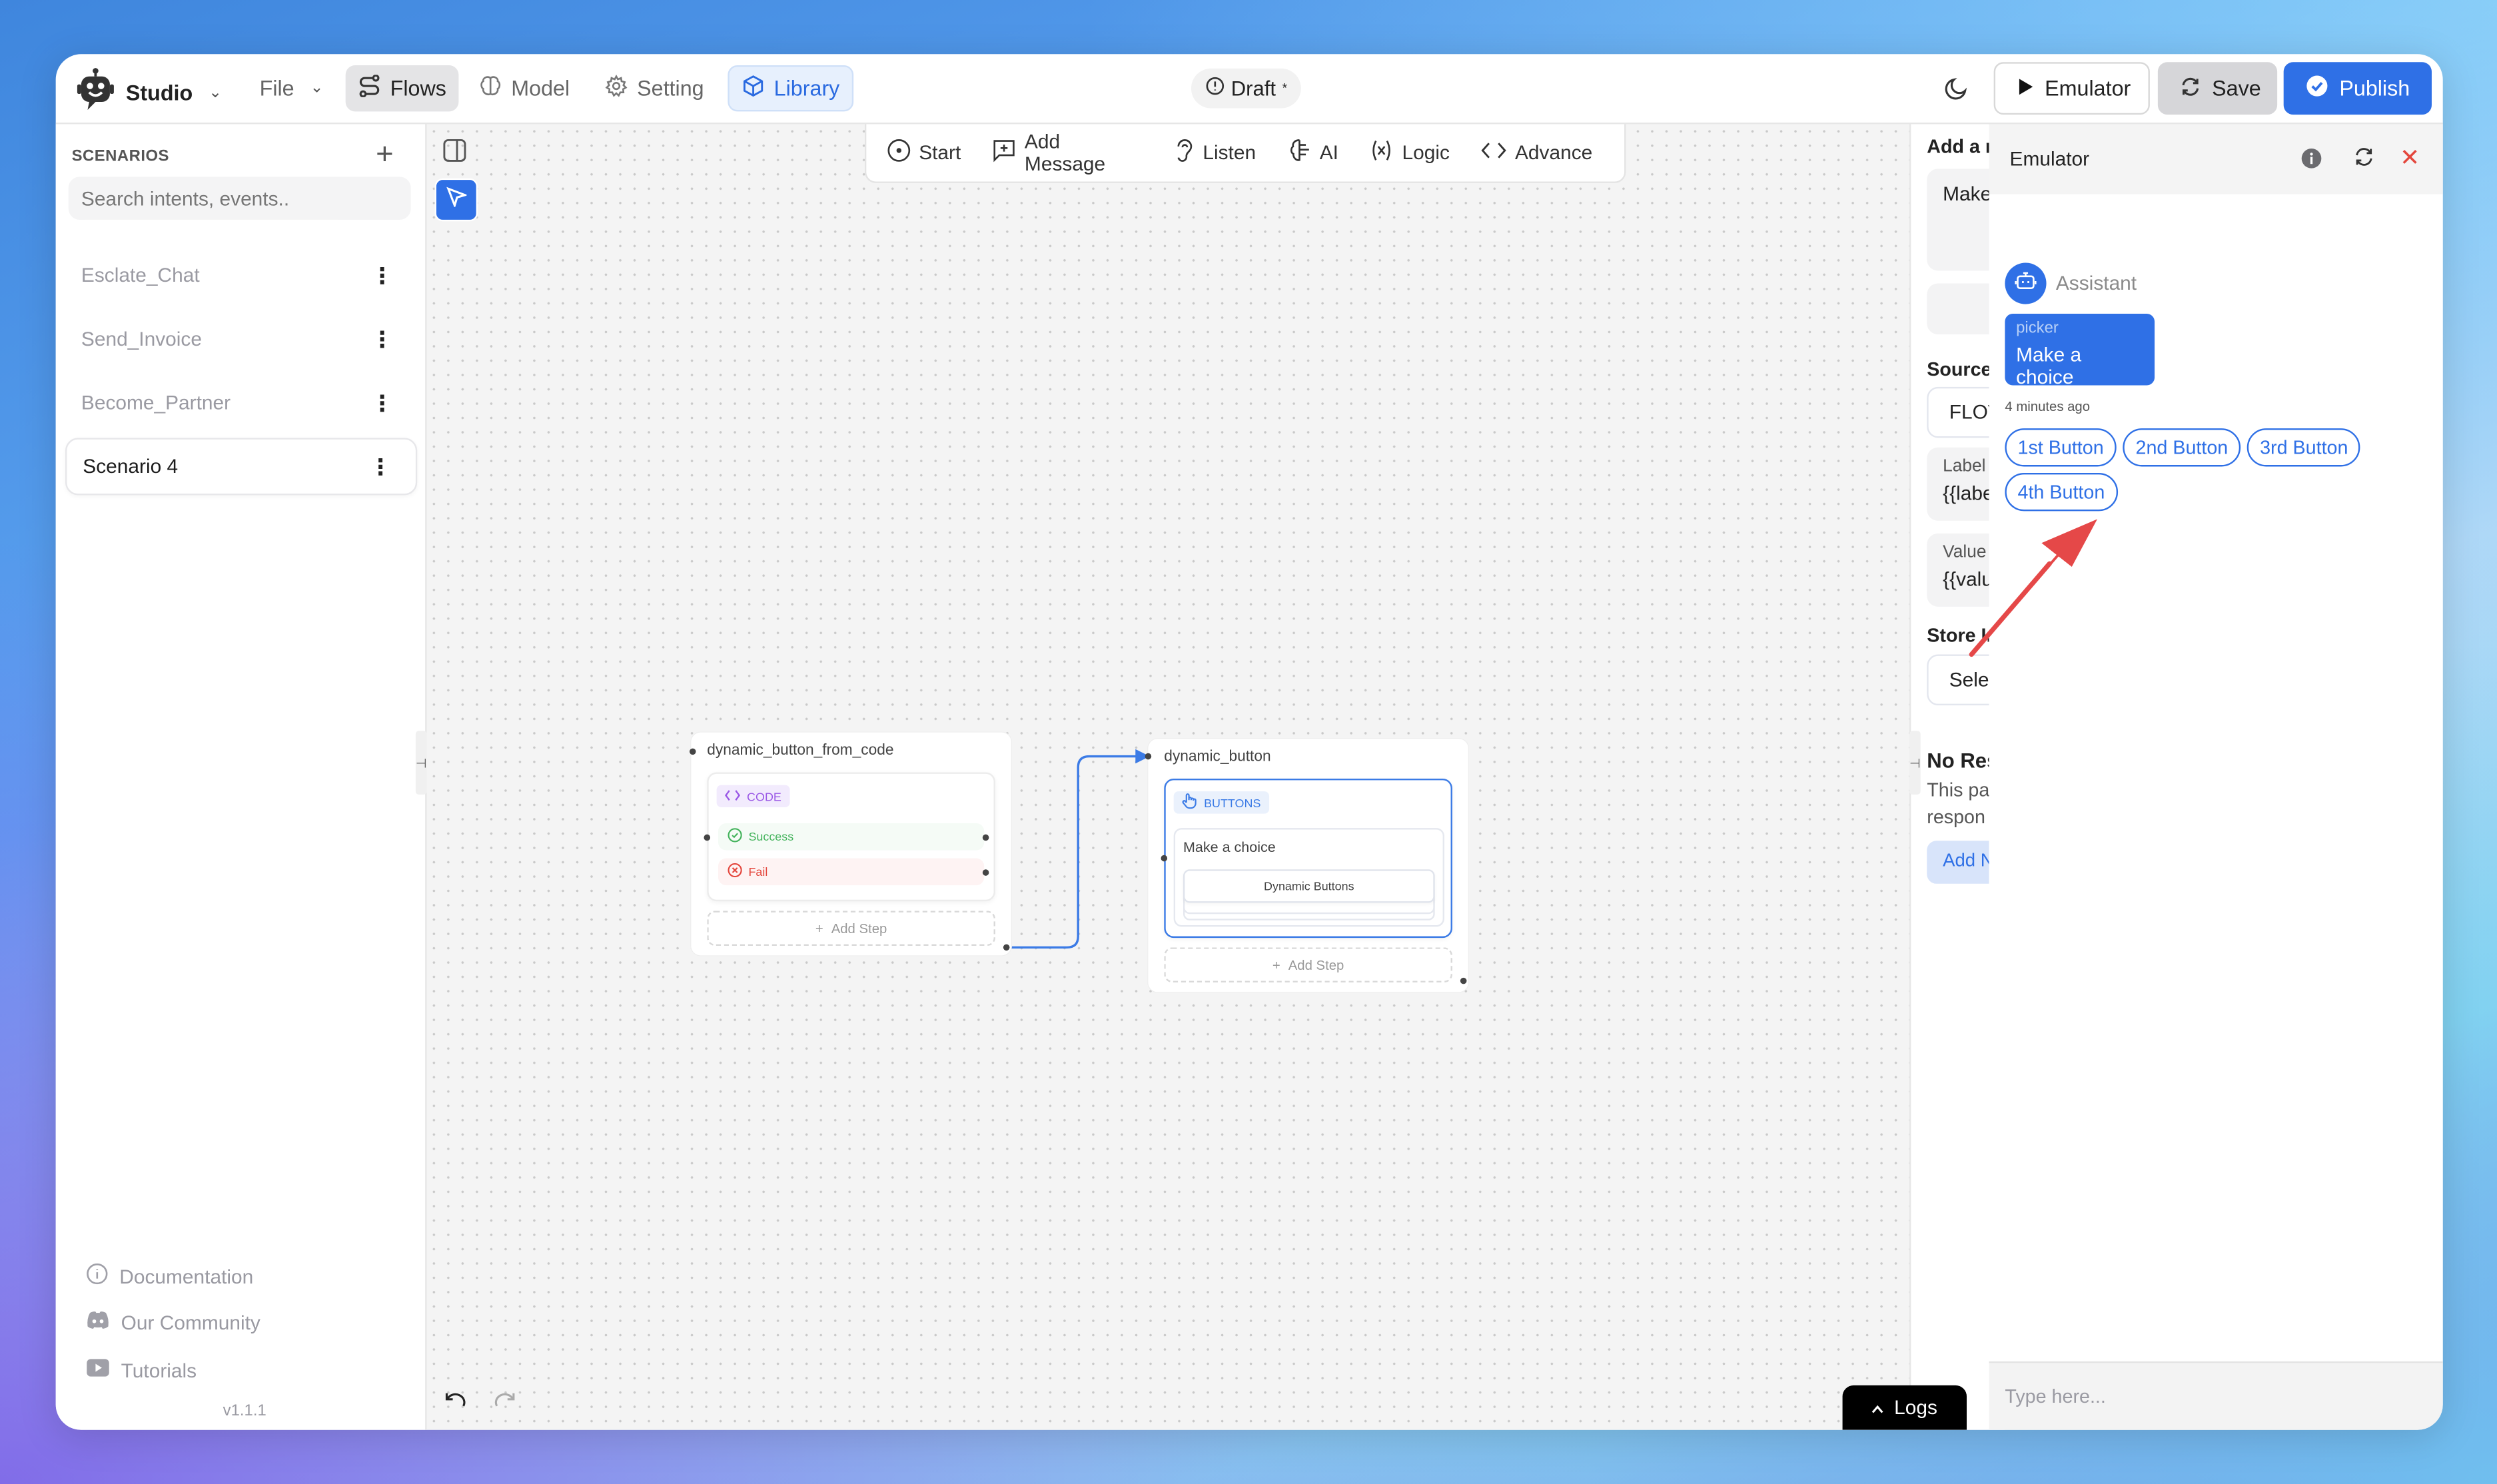 This screenshot has height=1484, width=2497. Describe the element at coordinates (764, 797) in the screenshot. I see `step-type-label: CODE` at that location.